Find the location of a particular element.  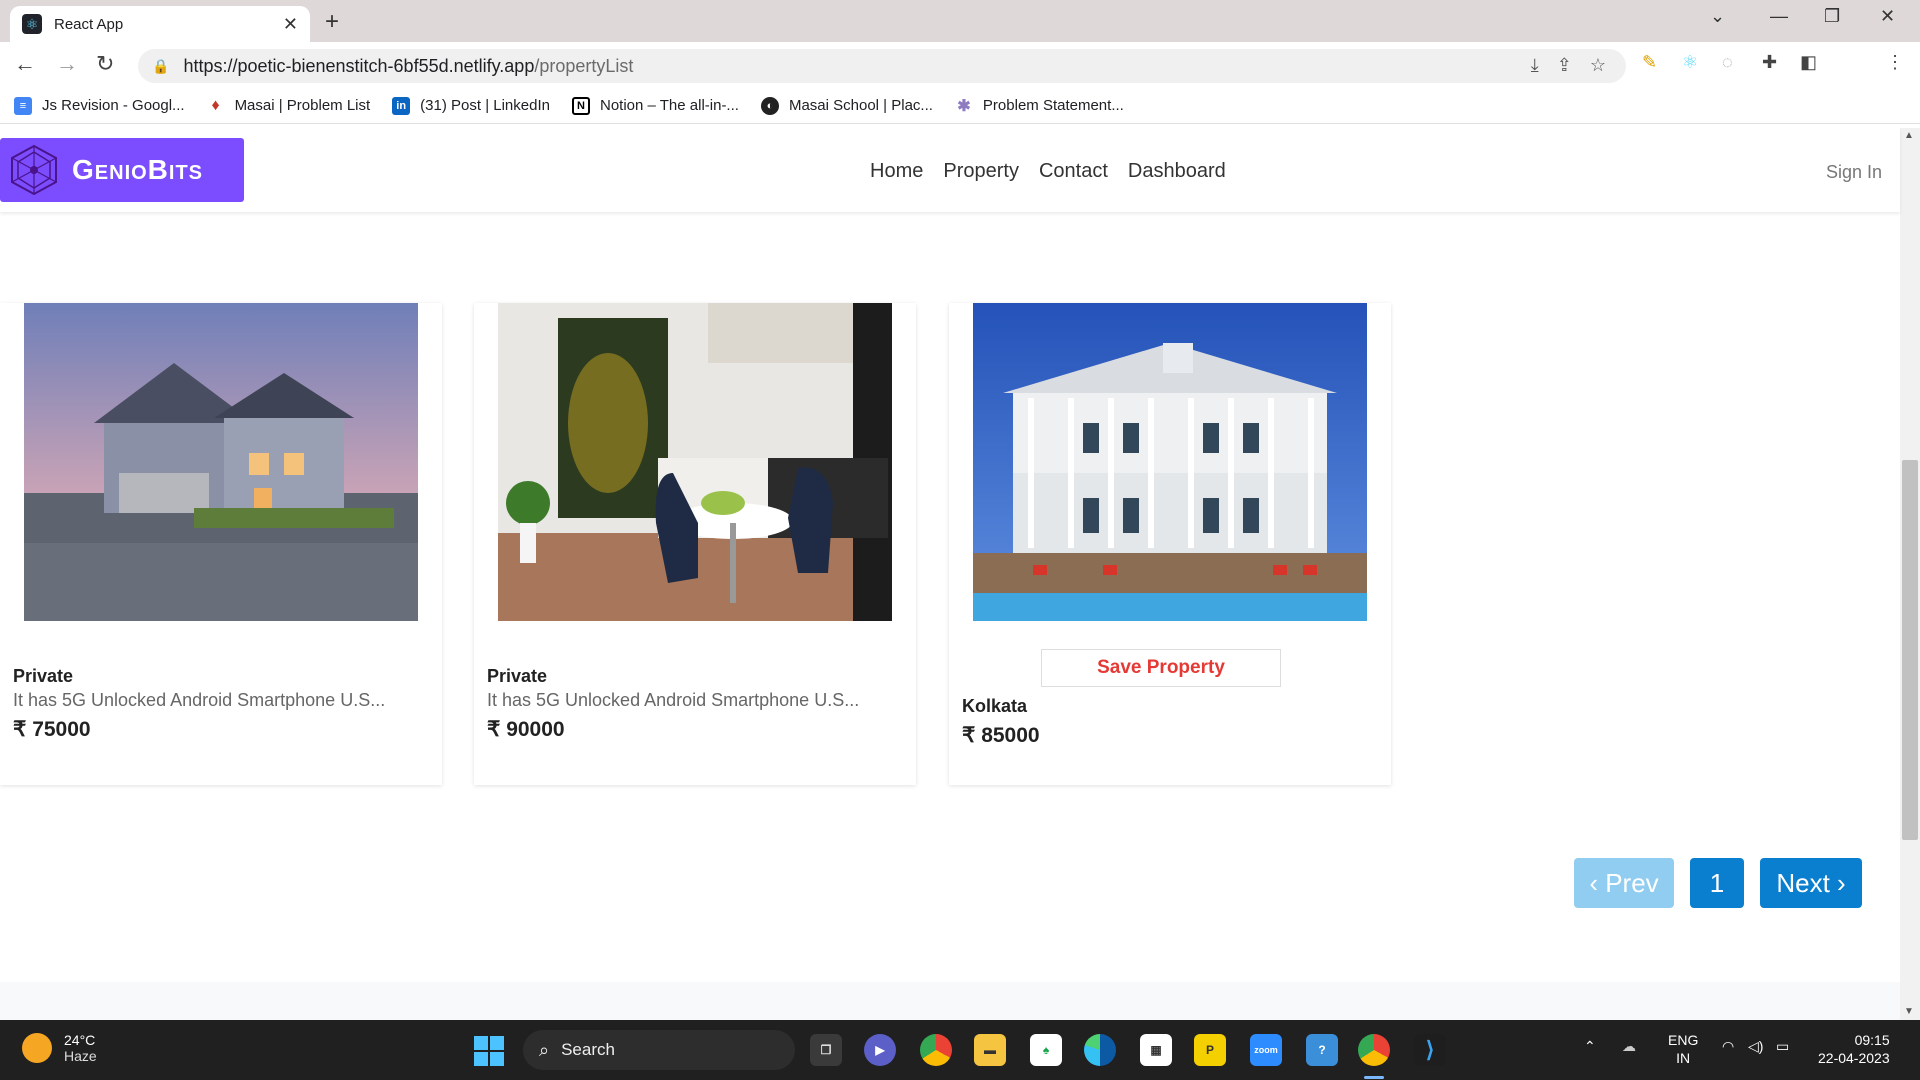

edge-icon is located at coordinates (1100, 1050).